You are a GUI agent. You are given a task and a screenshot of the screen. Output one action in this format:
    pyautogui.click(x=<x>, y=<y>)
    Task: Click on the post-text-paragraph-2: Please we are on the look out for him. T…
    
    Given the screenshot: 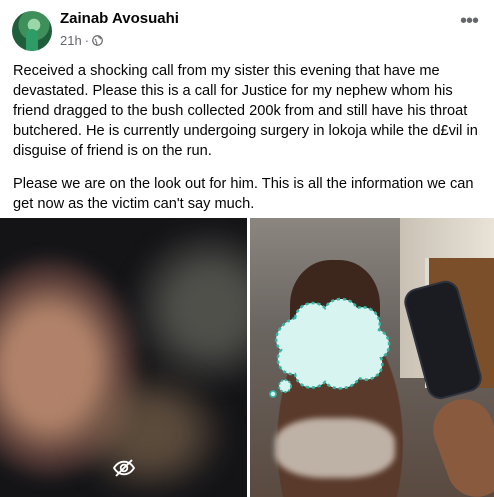 What is the action you would take?
    pyautogui.click(x=243, y=194)
    